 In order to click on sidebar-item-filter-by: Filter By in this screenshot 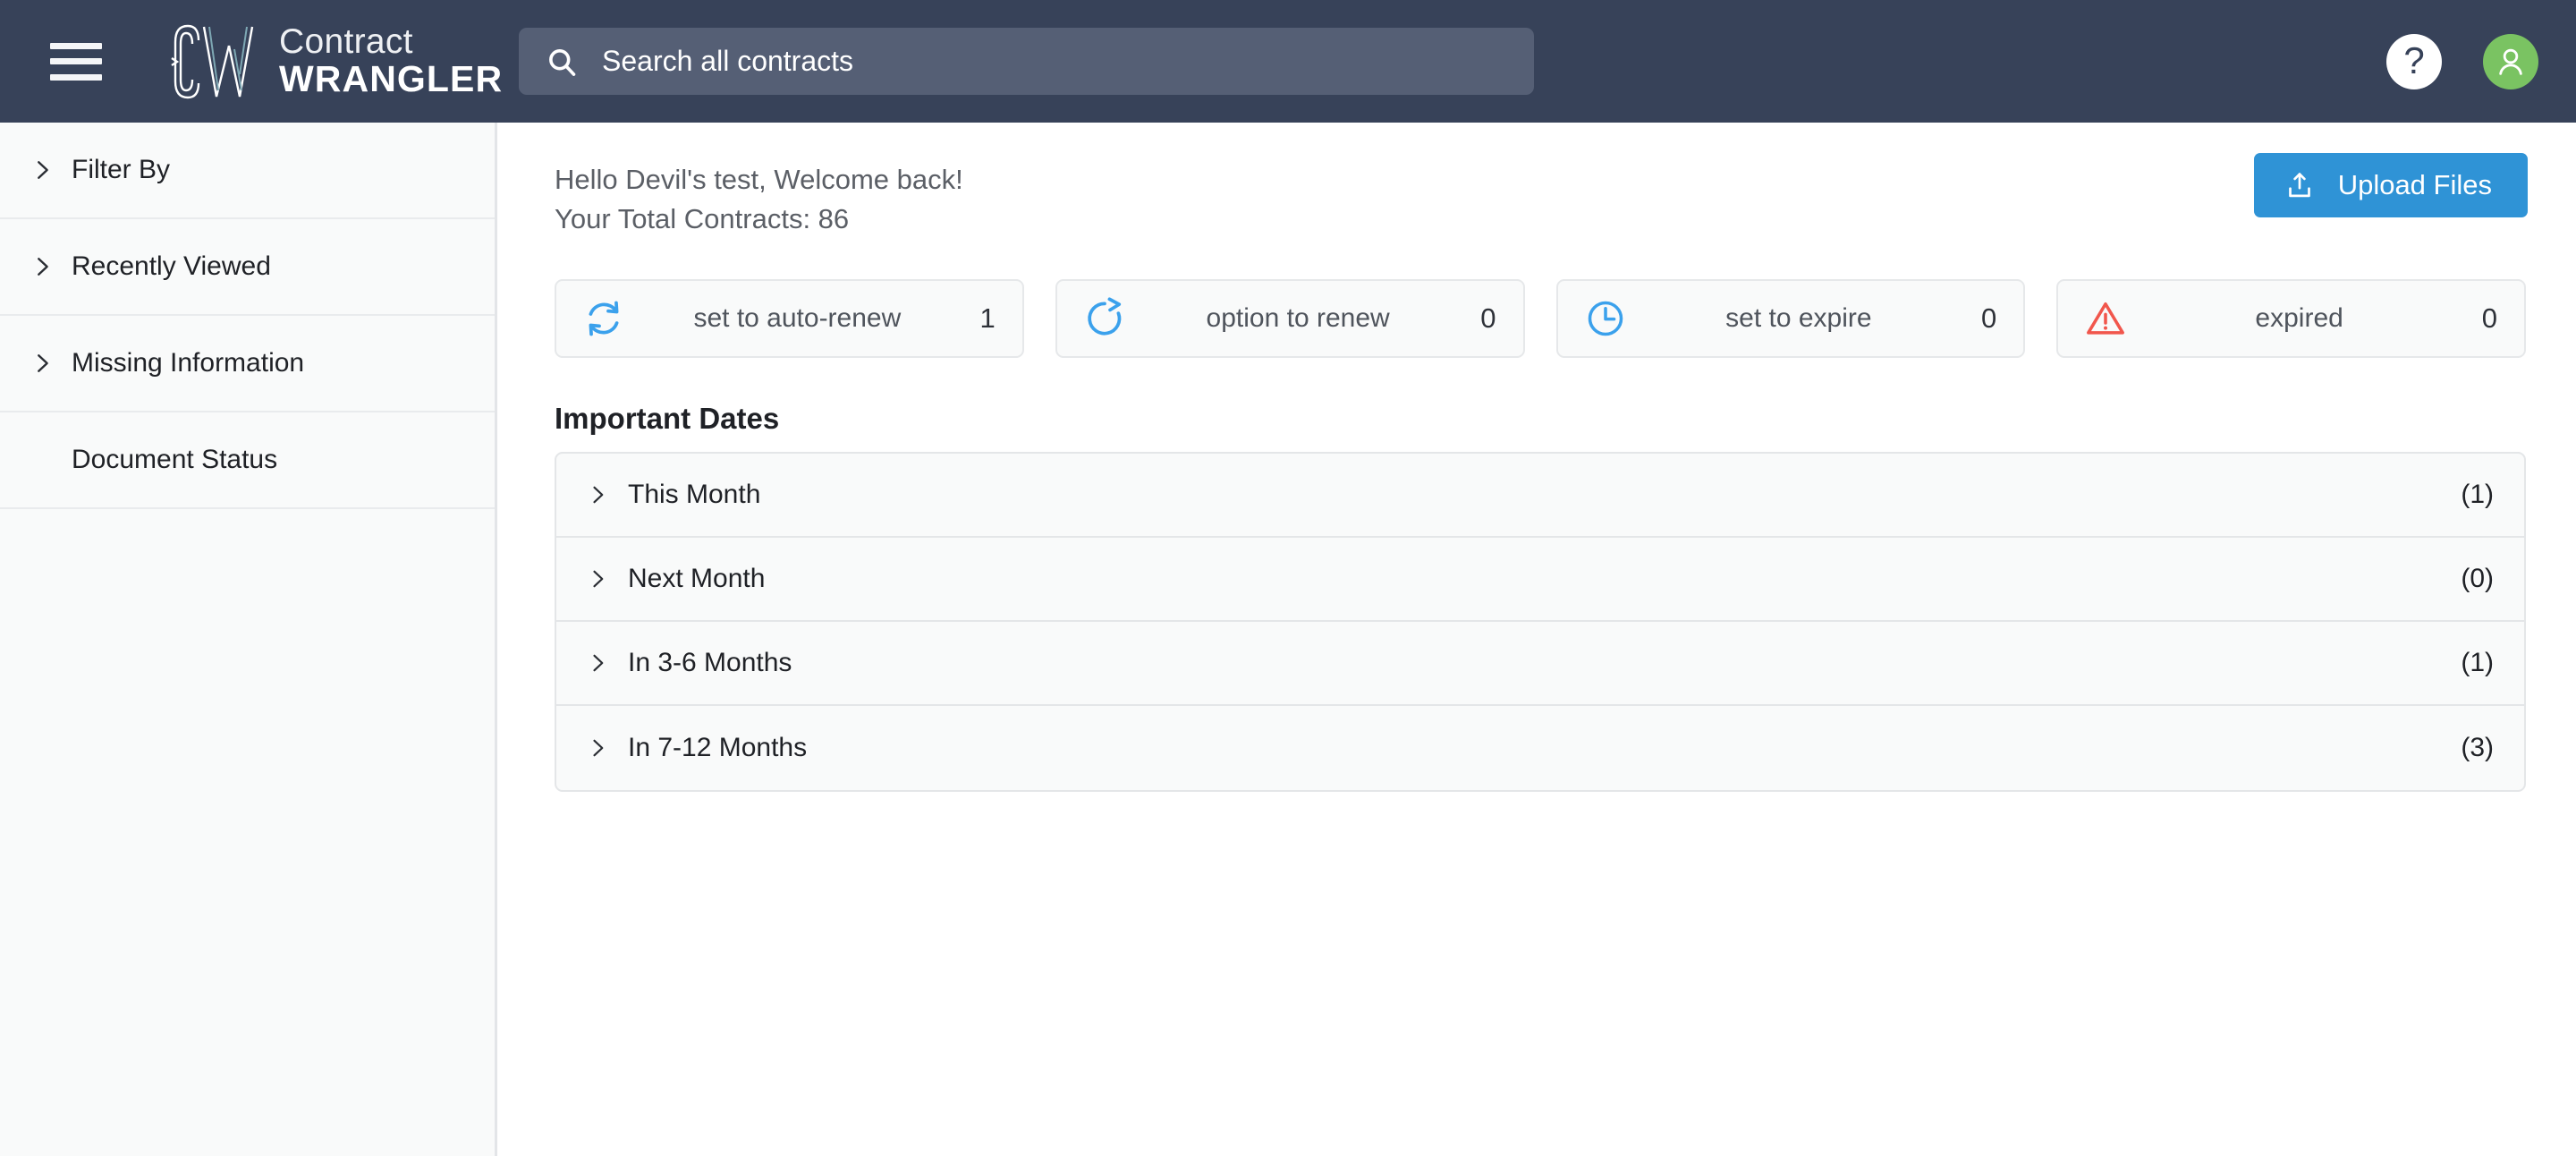, I will do `click(247, 171)`.